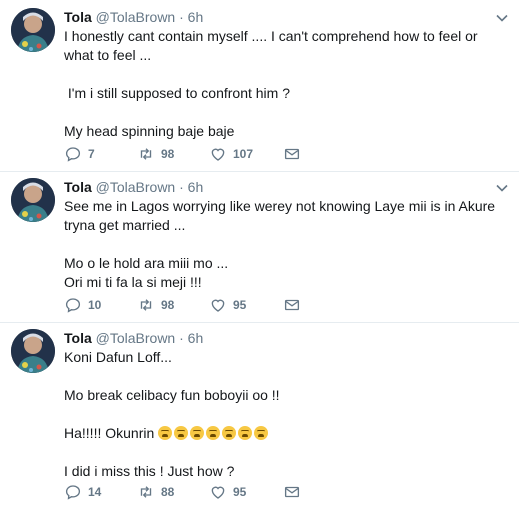 Image resolution: width=519 pixels, height=511 pixels. What do you see at coordinates (82, 492) in the screenshot?
I see `reply-button: 14` at bounding box center [82, 492].